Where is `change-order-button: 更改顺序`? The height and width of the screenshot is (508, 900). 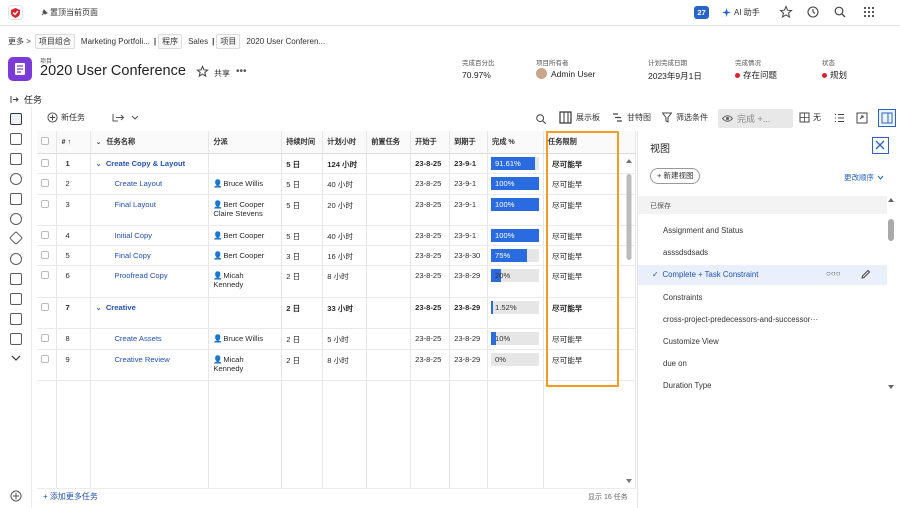
change-order-button: 更改顺序 is located at coordinates (864, 177).